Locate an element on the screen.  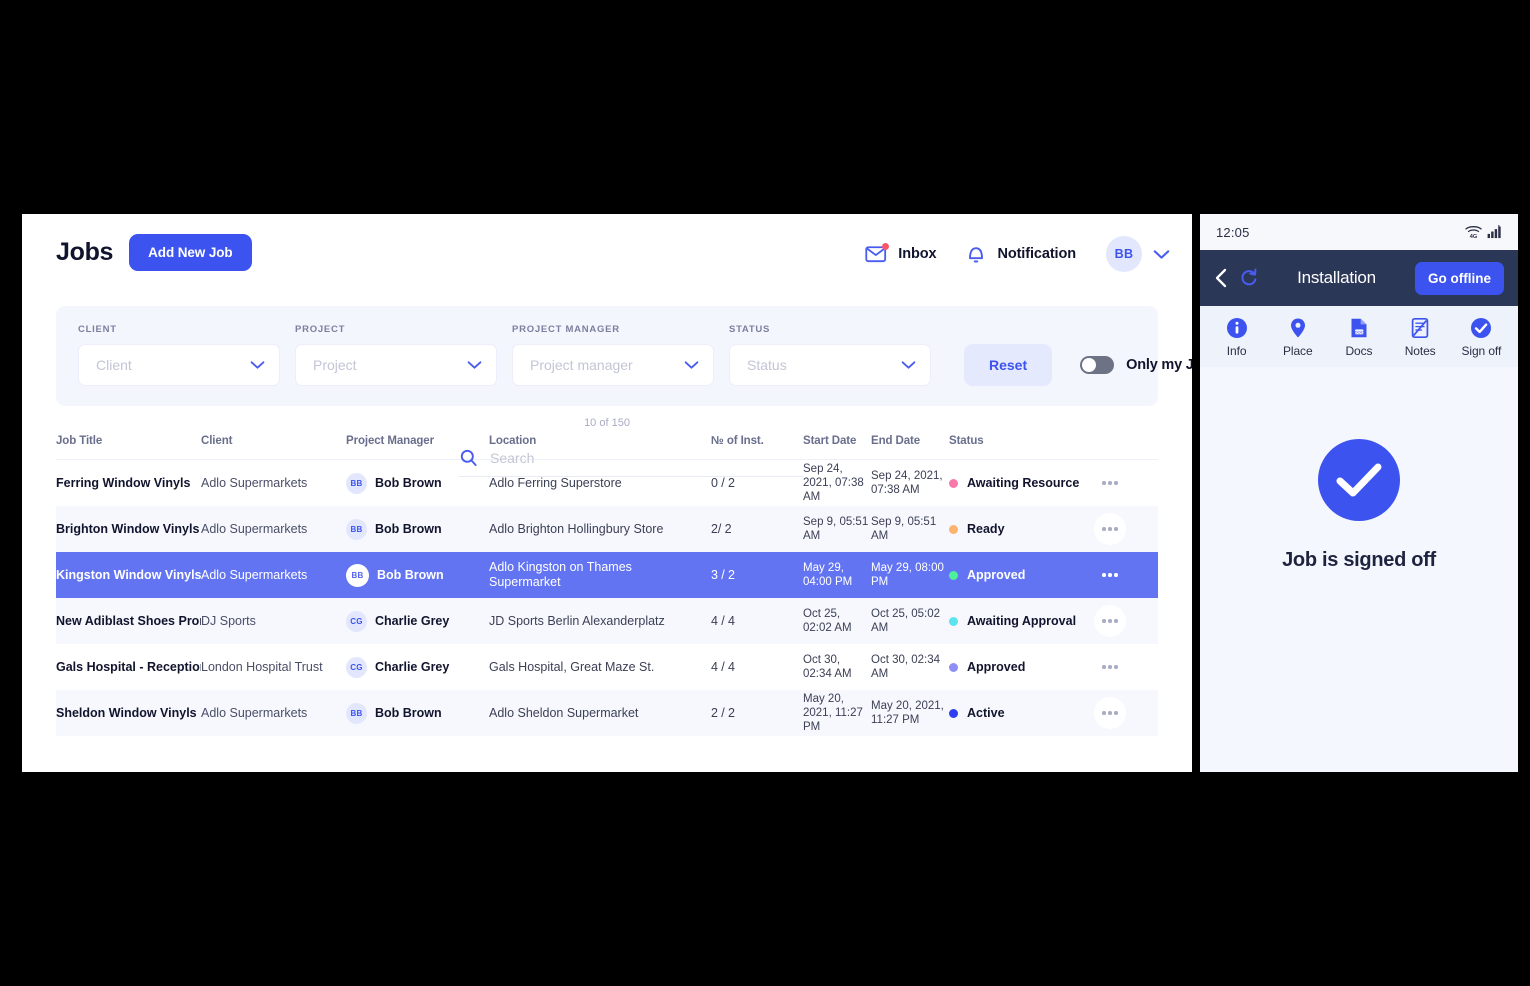
cell-end-date: Sep 24, 2021, 07:38 AM is located at coordinates (907, 482).